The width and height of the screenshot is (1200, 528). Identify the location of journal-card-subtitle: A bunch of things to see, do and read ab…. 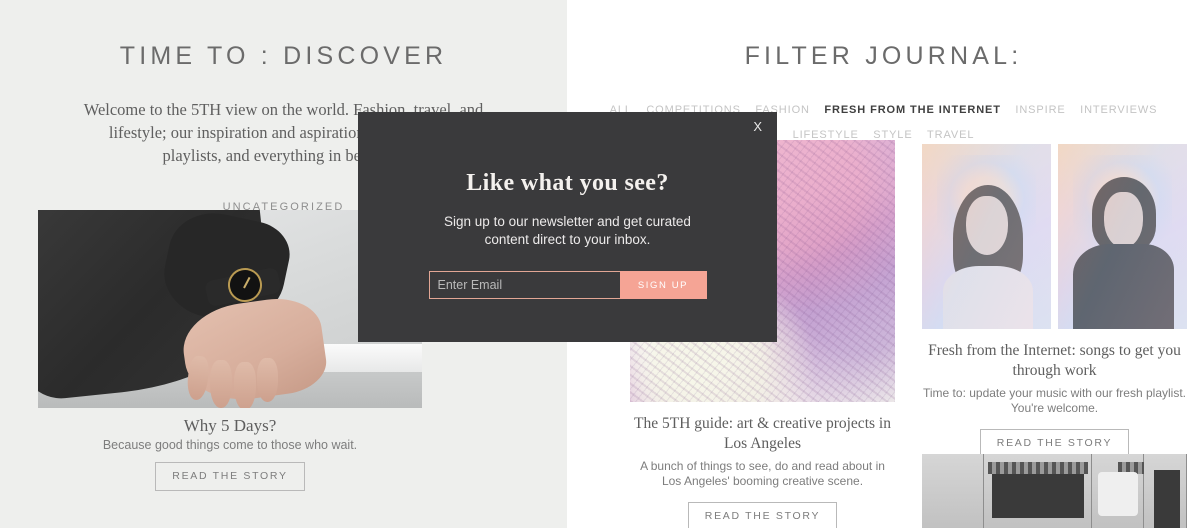
(762, 473).